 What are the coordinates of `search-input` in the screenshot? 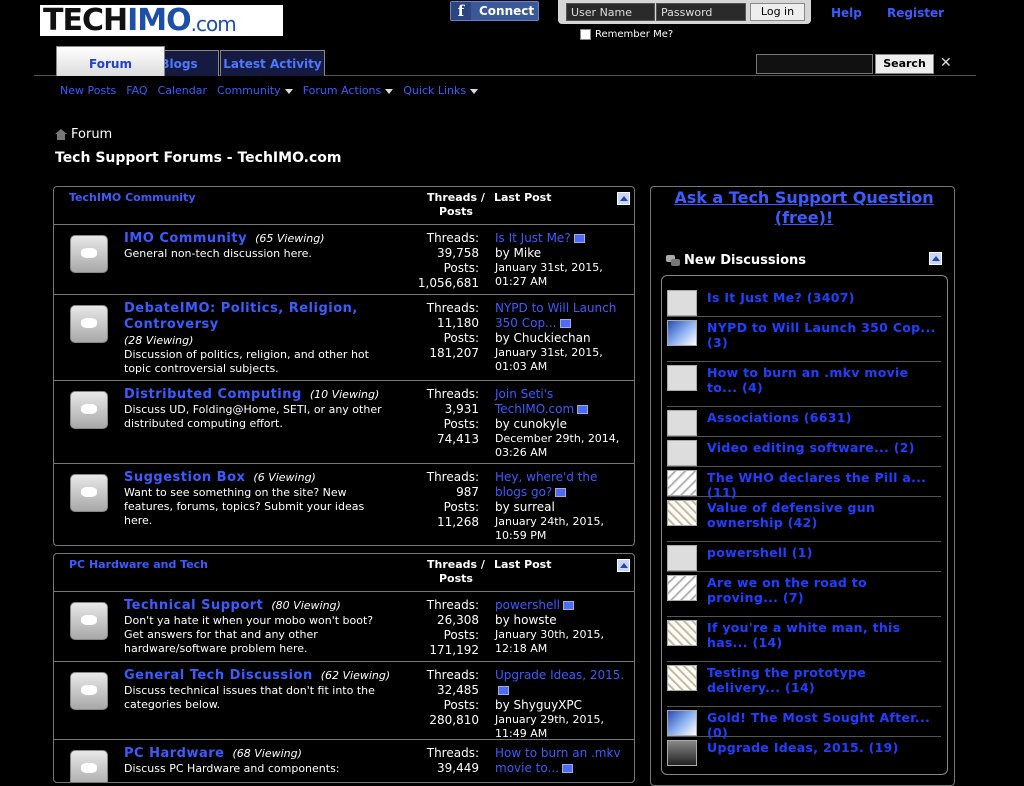 It's located at (814, 64).